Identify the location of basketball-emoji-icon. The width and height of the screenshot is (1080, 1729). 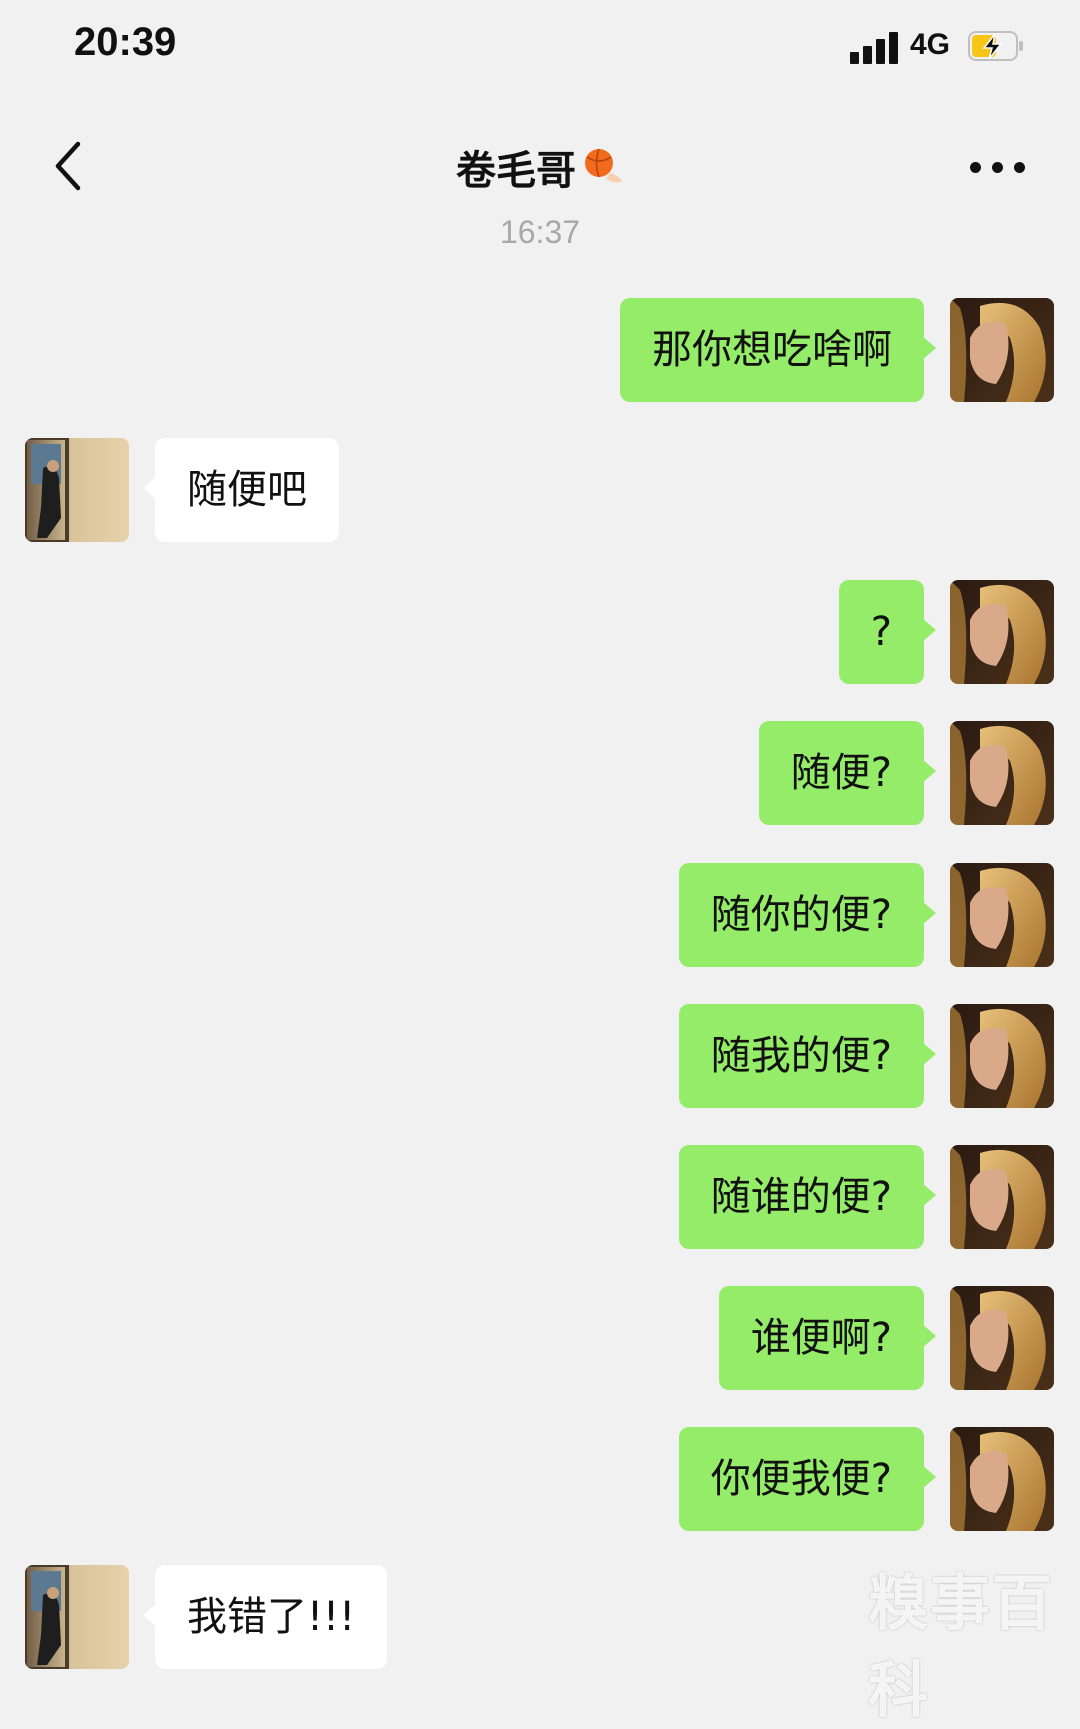
(603, 165).